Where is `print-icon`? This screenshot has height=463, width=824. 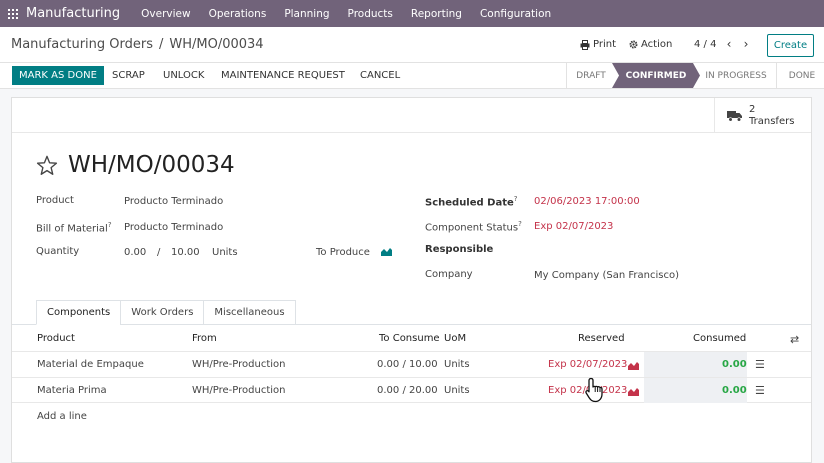 print-icon is located at coordinates (585, 44).